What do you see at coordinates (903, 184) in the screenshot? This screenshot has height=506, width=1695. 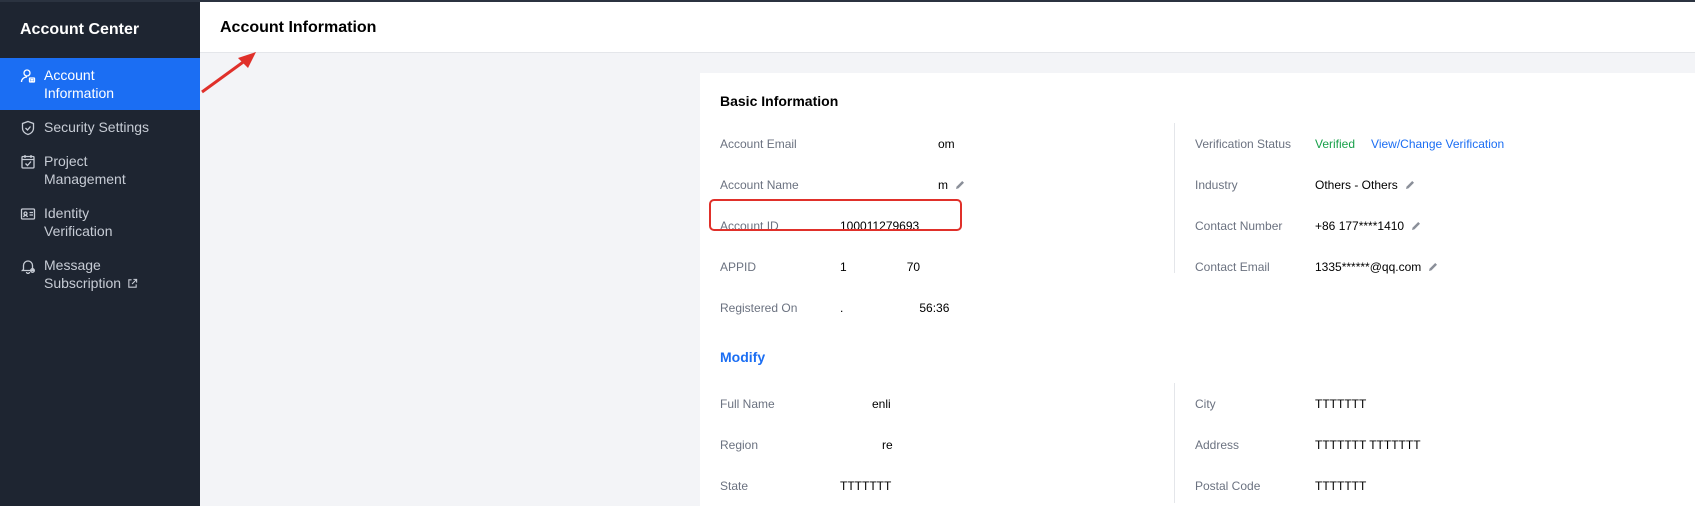 I see `field-value: m` at bounding box center [903, 184].